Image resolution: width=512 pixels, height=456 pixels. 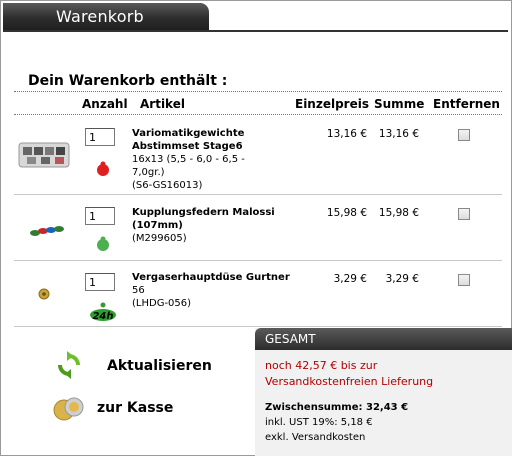 What do you see at coordinates (337, 407) in the screenshot?
I see `subtotal: Zwischensumme: 32,43 €` at bounding box center [337, 407].